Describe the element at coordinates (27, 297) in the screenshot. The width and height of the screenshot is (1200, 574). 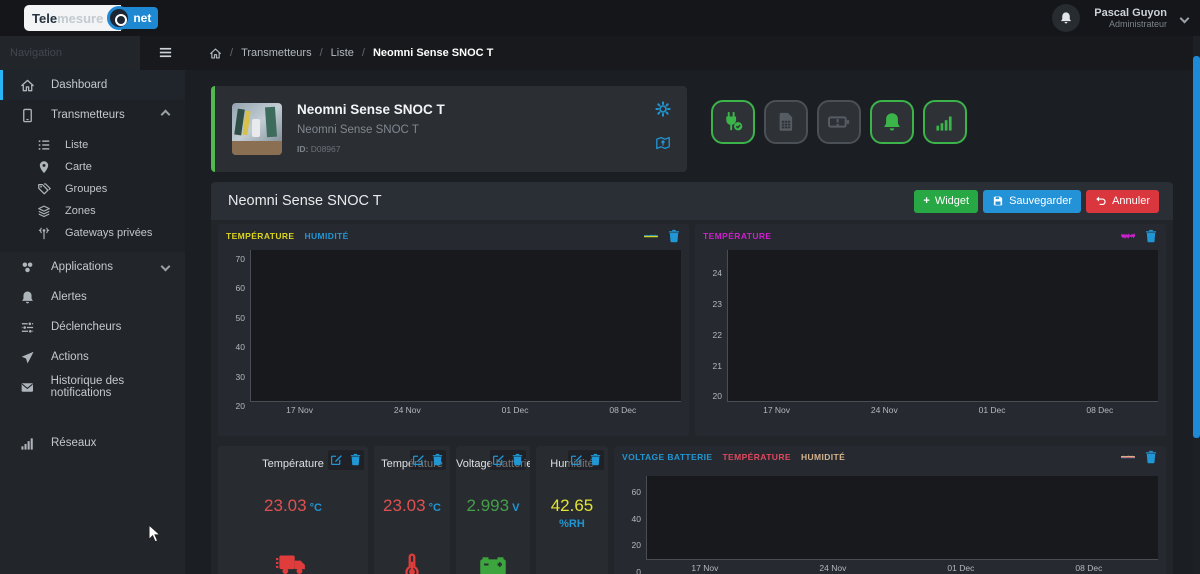
I see `bell-icon` at that location.